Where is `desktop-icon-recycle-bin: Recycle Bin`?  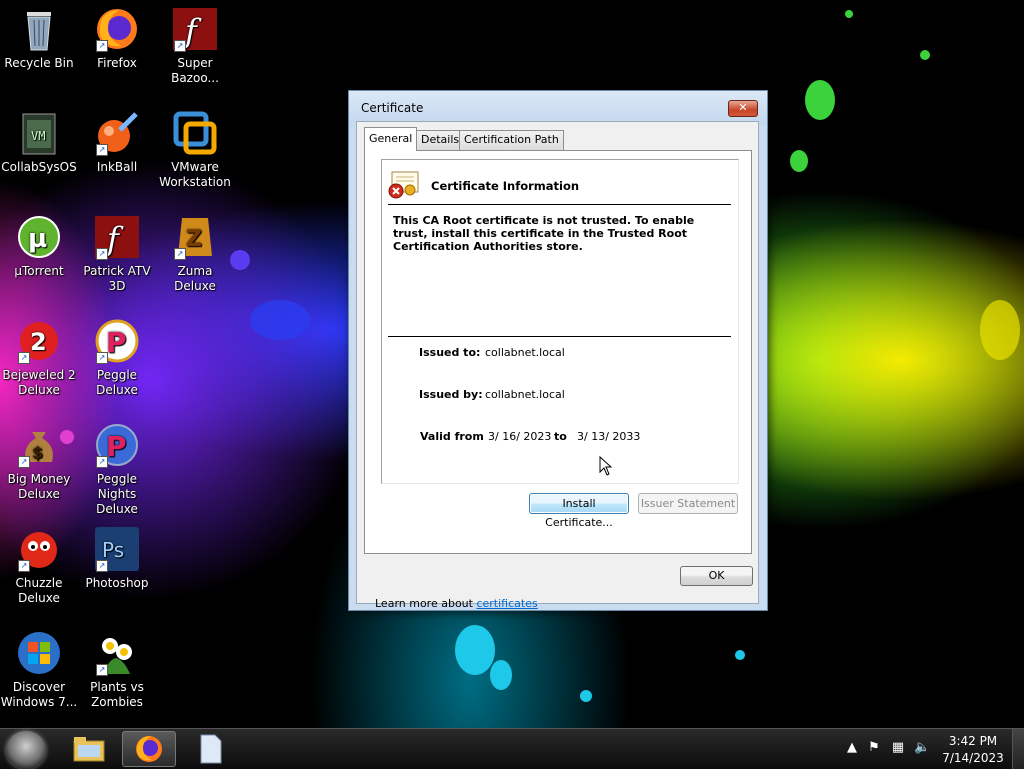
desktop-icon-recycle-bin: Recycle Bin is located at coordinates (39, 38).